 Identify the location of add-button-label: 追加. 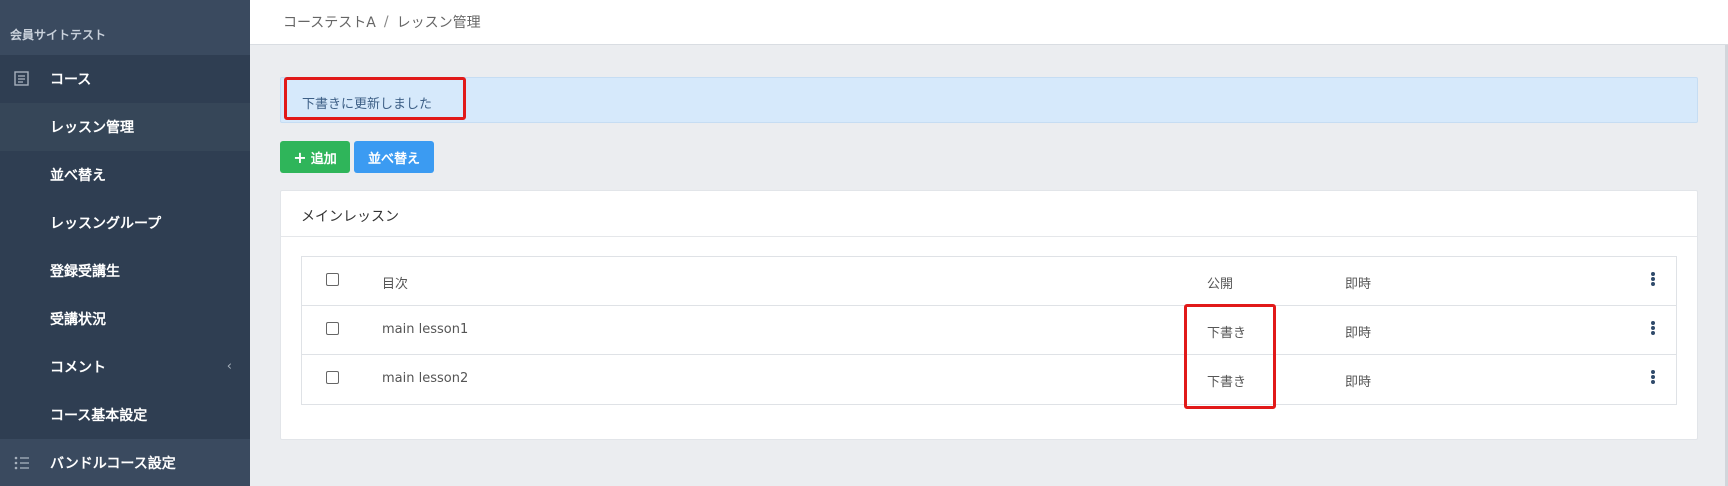
(323, 159).